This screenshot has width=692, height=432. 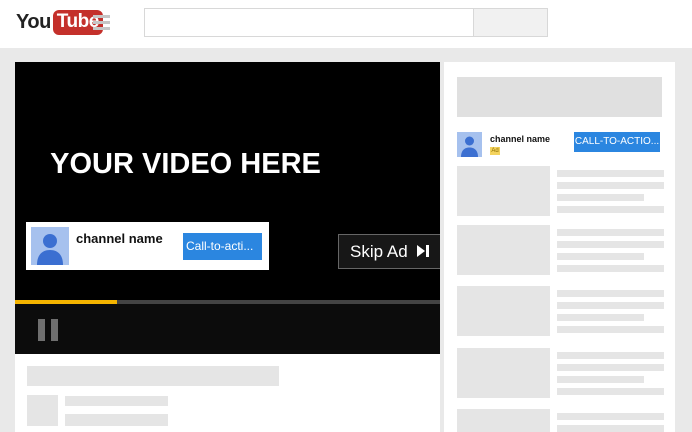 I want to click on logo-you-text: You, so click(x=33, y=21).